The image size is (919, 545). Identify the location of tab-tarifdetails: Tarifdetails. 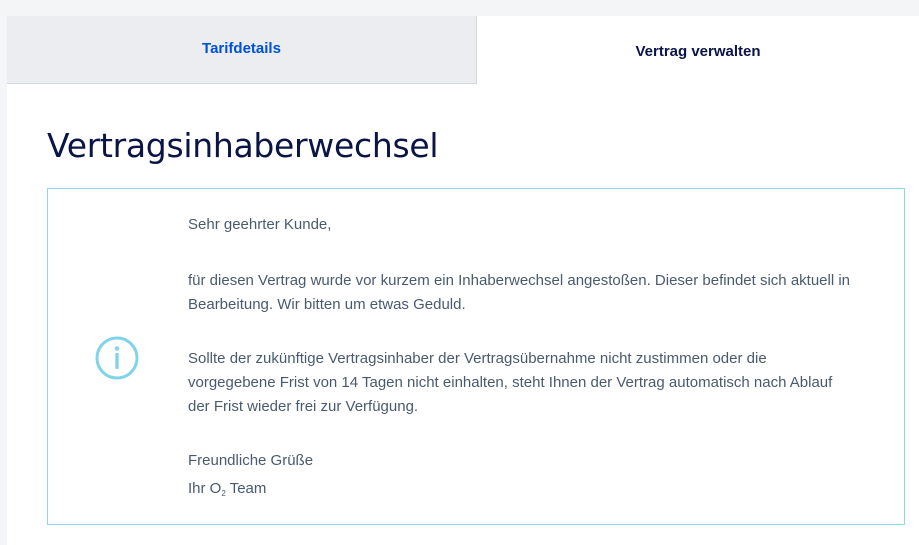
(241, 50).